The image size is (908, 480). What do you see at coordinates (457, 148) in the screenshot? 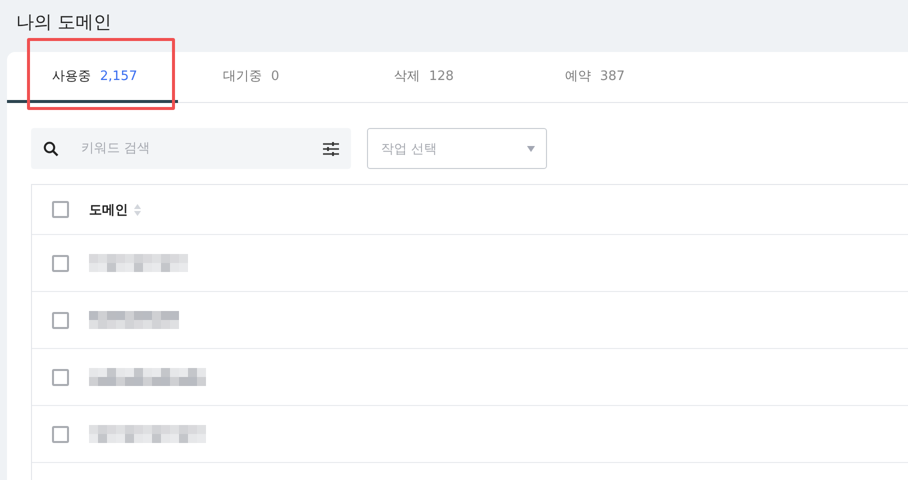
I see `action-dropdown: 작업 선택` at bounding box center [457, 148].